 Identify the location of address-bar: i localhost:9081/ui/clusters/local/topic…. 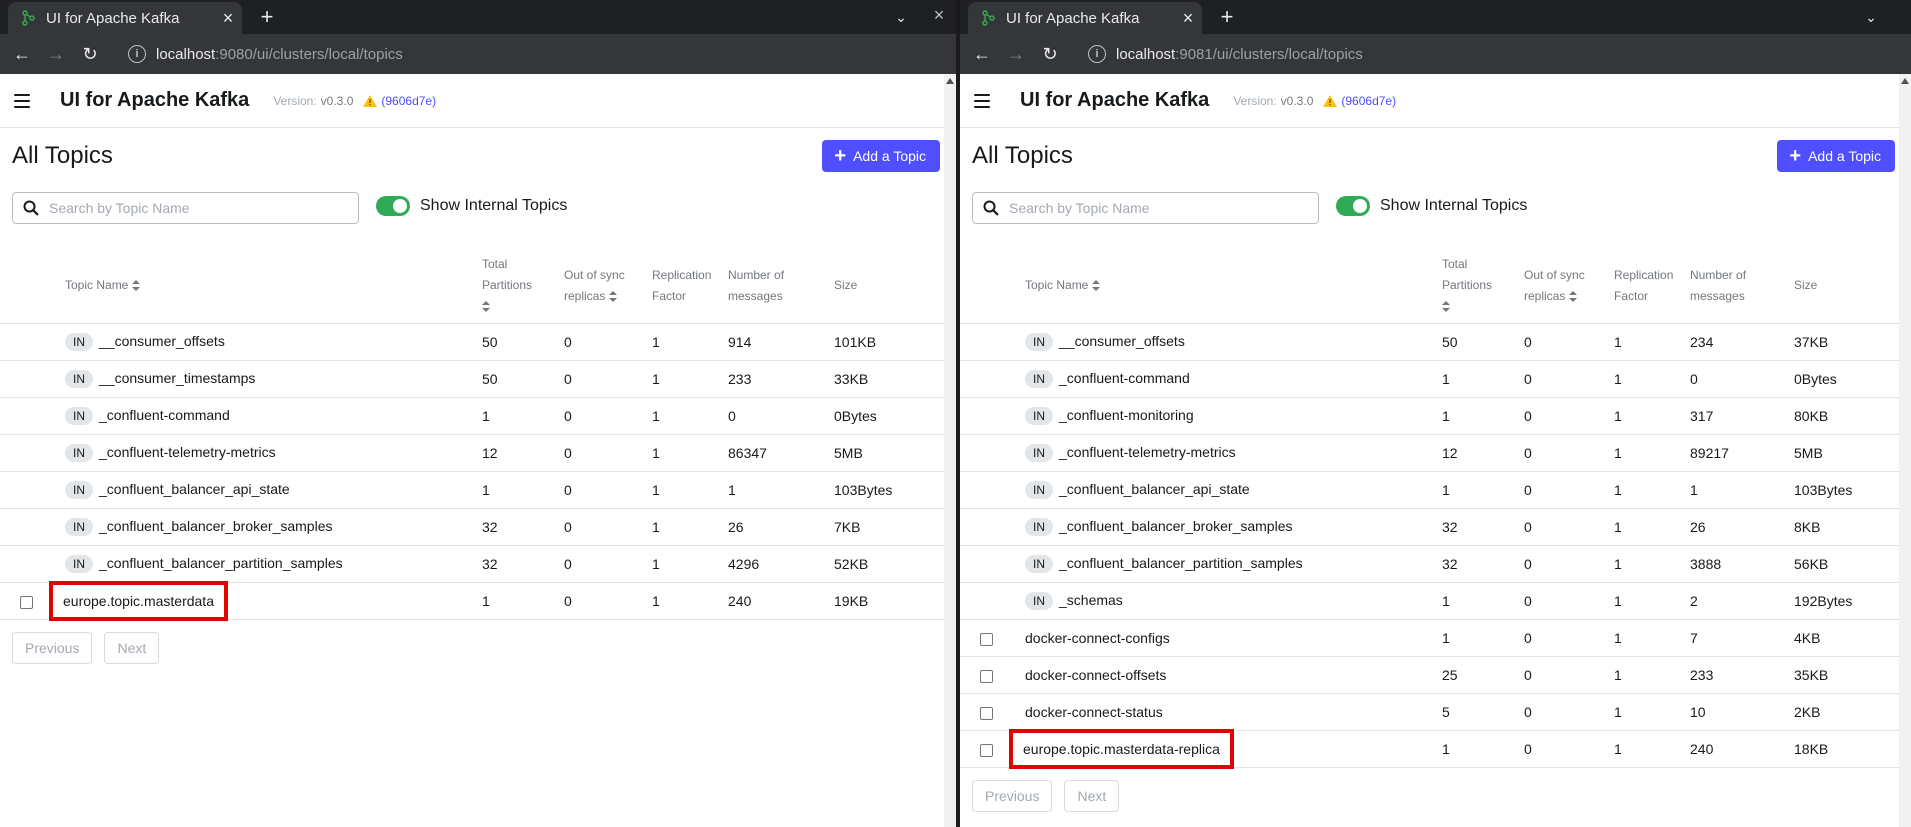
(1225, 54).